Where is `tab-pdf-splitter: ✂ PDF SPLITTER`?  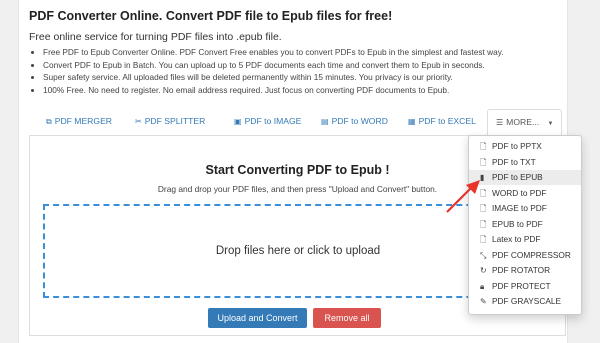
tab-pdf-splitter: ✂ PDF SPLITTER is located at coordinates (170, 122).